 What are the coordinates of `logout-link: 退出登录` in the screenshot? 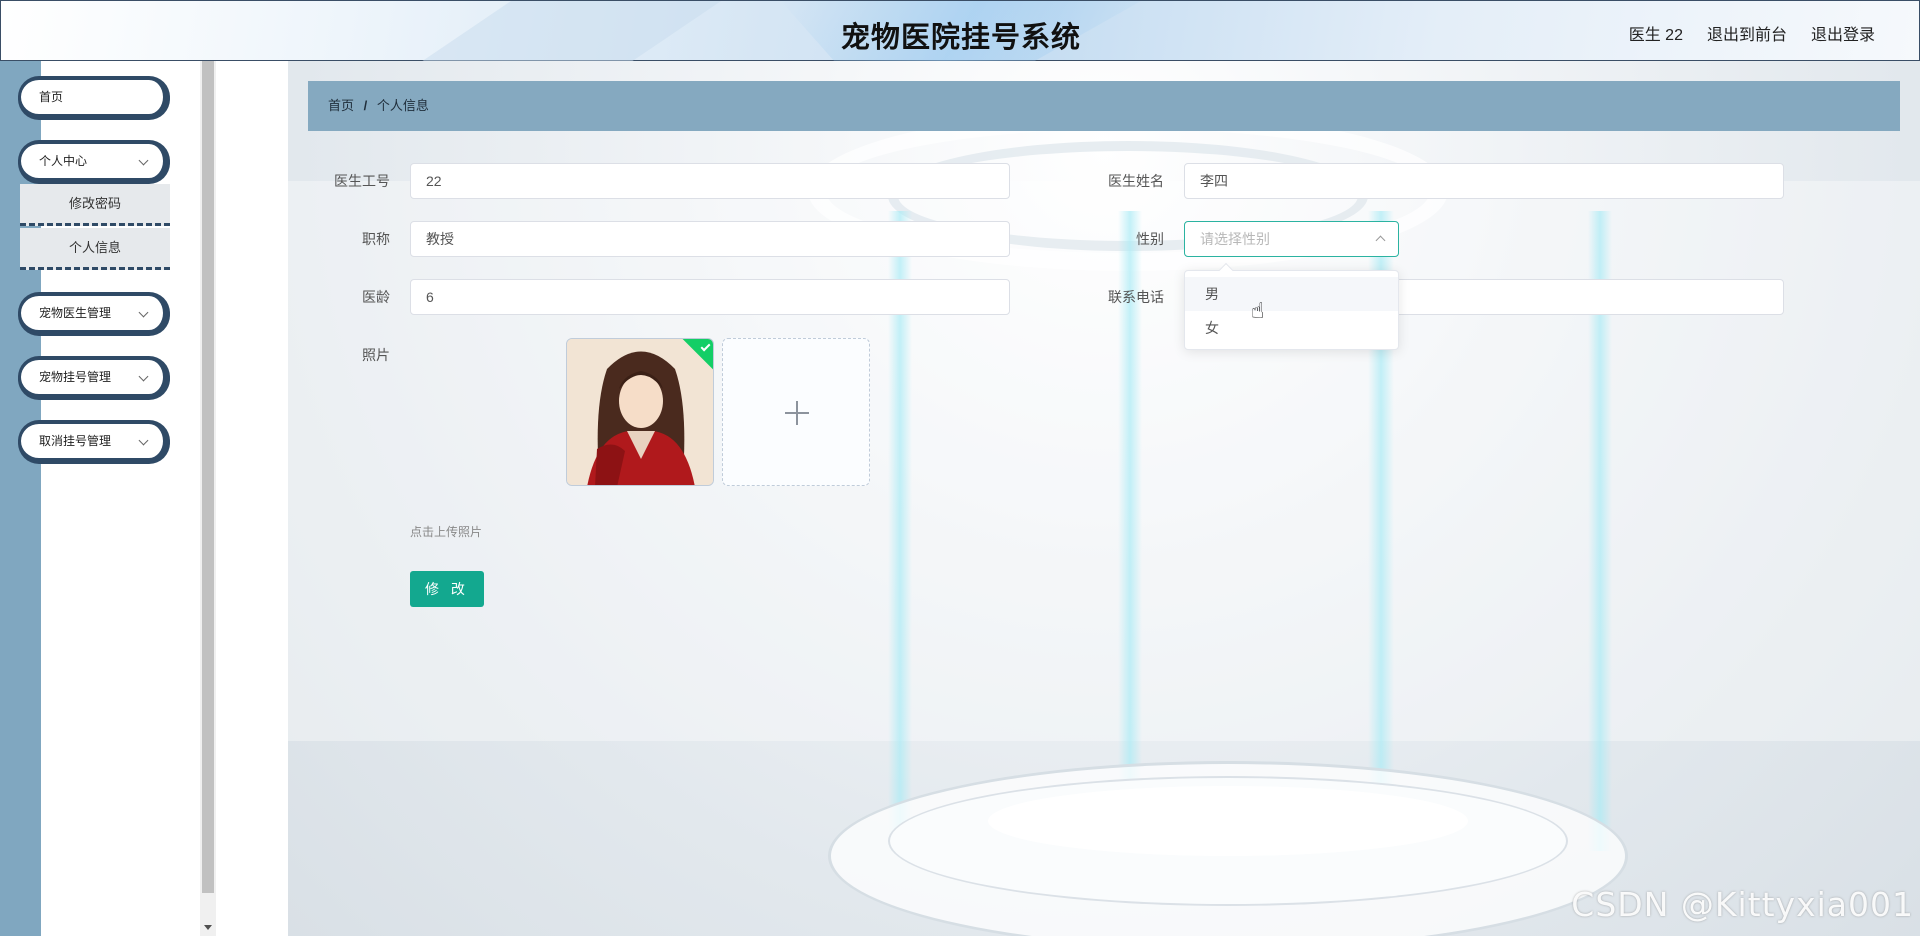 It's located at (1843, 33).